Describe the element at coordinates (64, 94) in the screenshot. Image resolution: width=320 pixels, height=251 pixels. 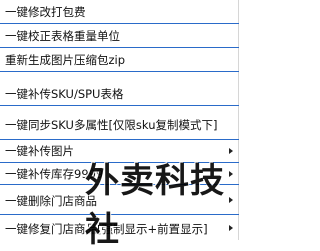
I see `menu-item-label: 一键补传SKU/SPU表格` at that location.